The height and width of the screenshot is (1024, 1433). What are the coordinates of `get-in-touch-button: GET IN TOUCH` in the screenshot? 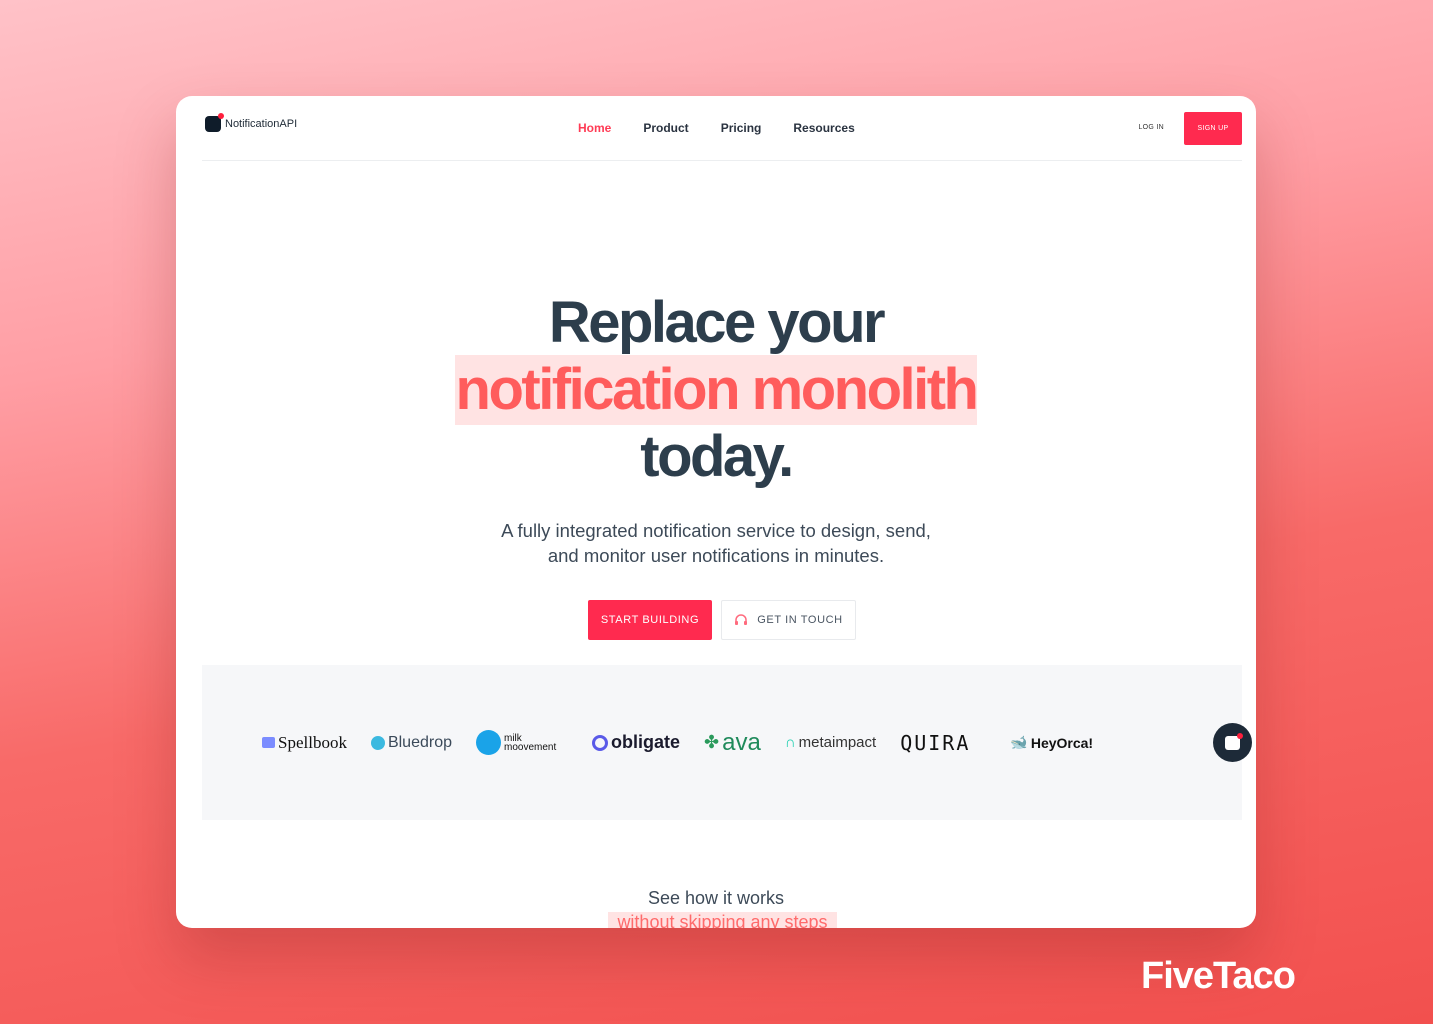 It's located at (788, 620).